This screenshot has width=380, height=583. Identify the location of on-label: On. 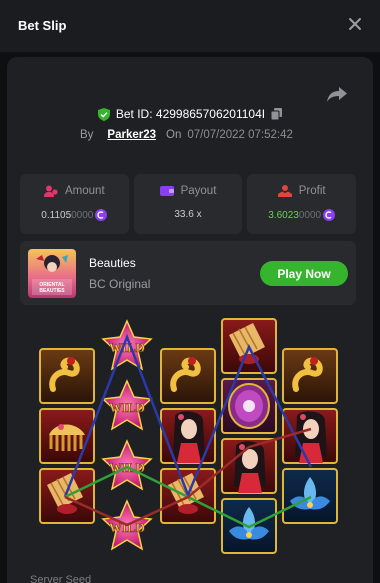
(174, 135).